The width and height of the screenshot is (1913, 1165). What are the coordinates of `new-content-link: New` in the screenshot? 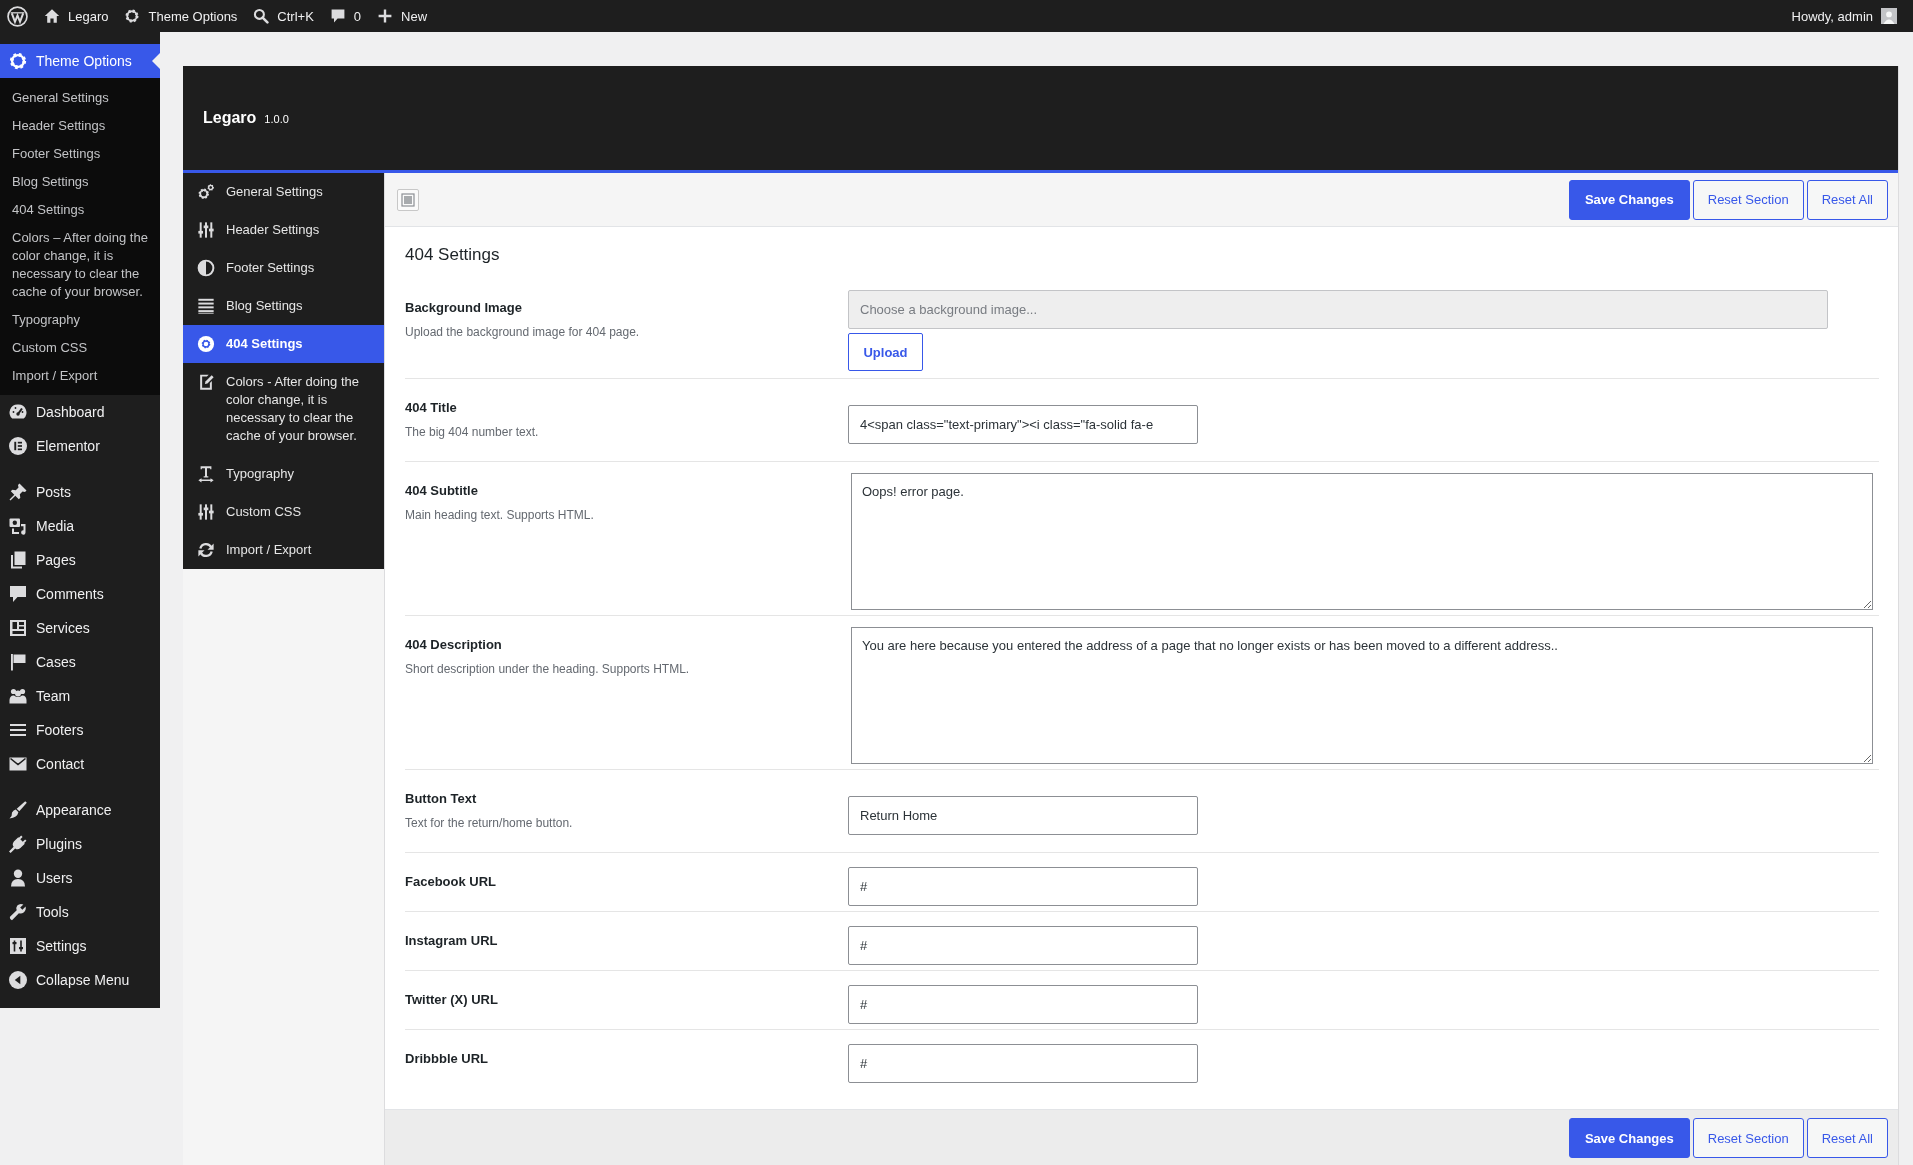 It's located at (402, 16).